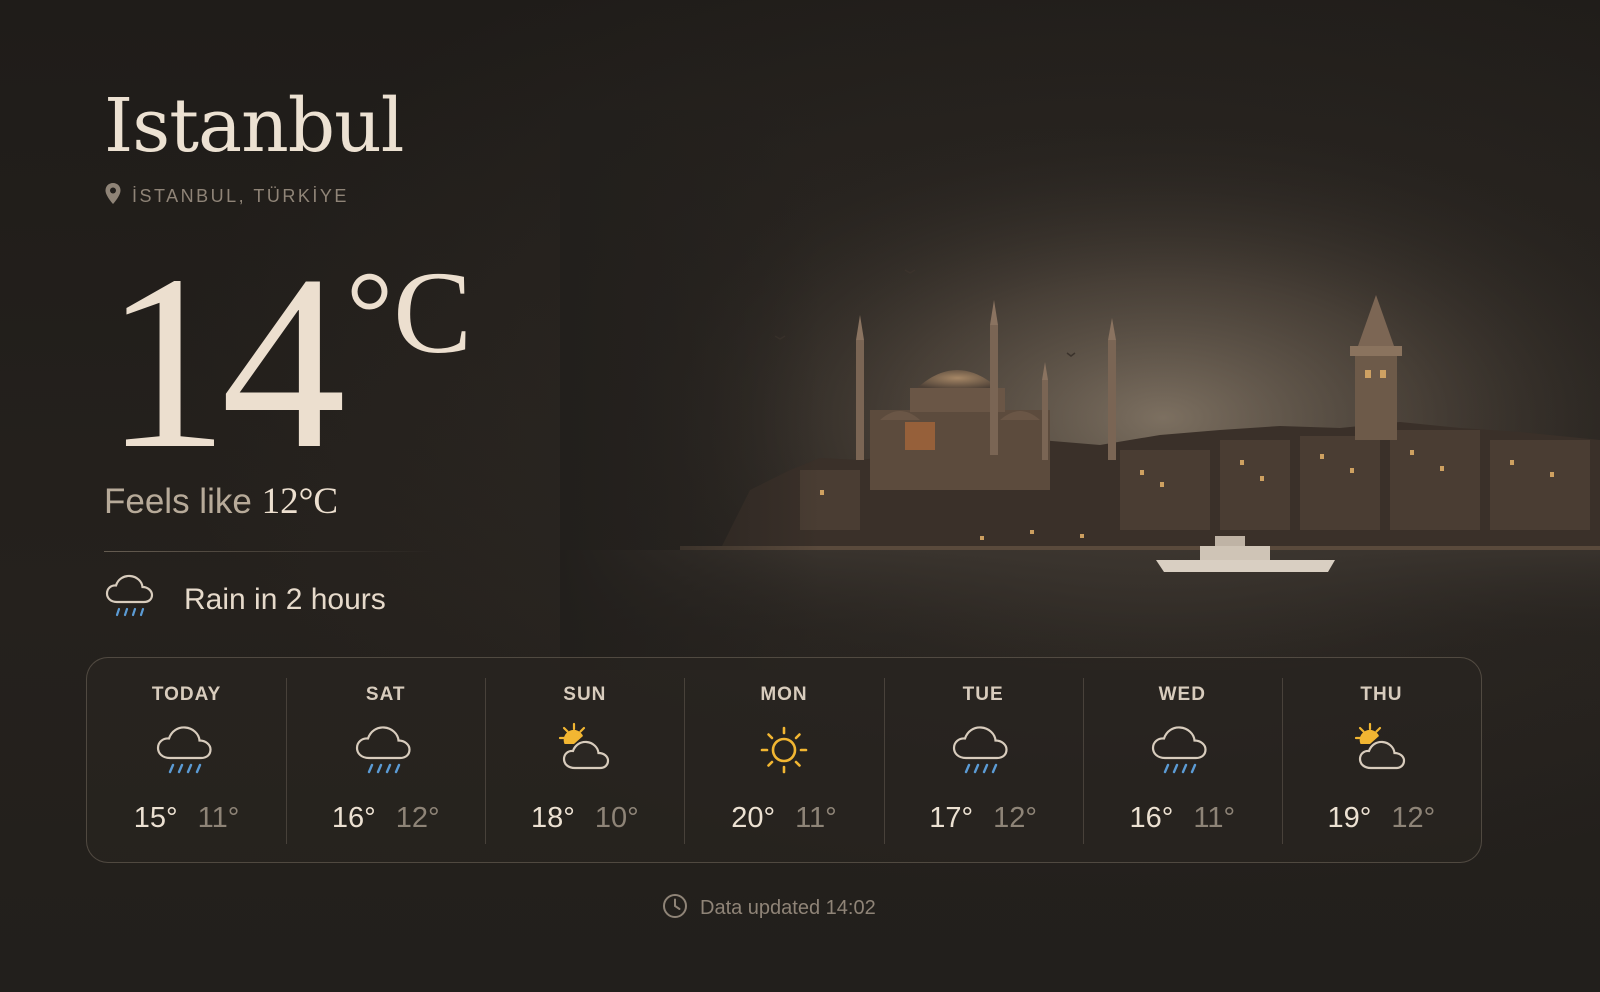 This screenshot has height=992, width=1600. I want to click on forecast-day-name: WED, so click(1182, 694).